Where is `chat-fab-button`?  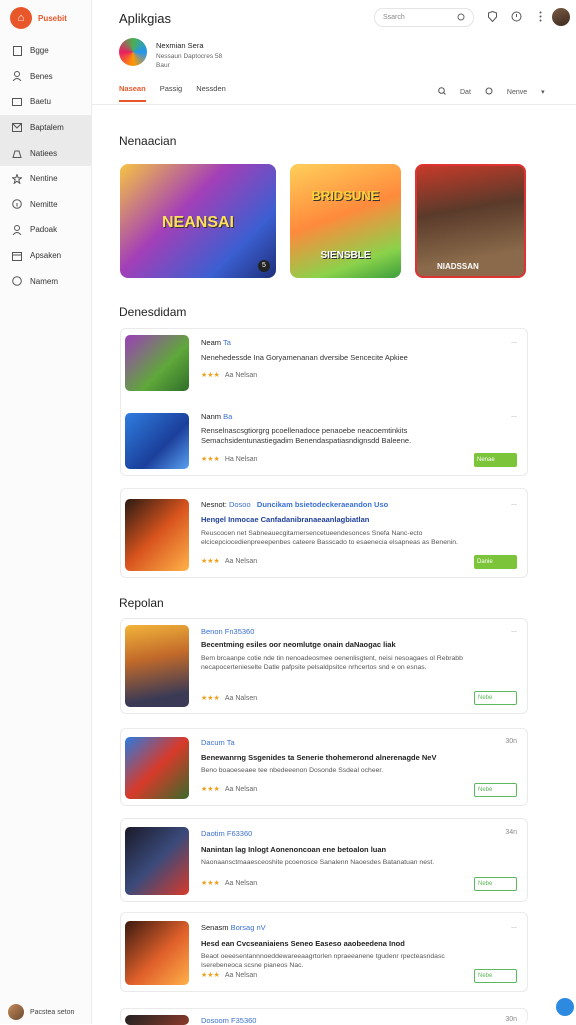
chat-fab-button is located at coordinates (565, 1007).